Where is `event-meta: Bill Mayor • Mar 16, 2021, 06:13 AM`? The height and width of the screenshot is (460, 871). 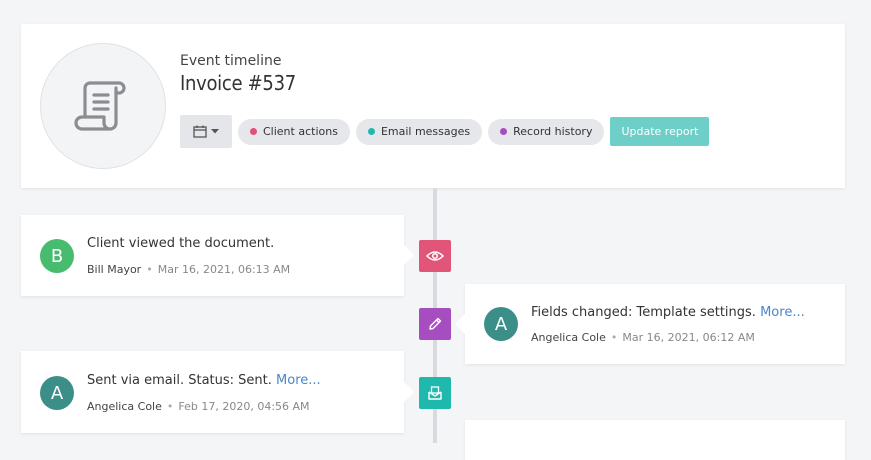
event-meta: Bill Mayor • Mar 16, 2021, 06:13 AM is located at coordinates (188, 269).